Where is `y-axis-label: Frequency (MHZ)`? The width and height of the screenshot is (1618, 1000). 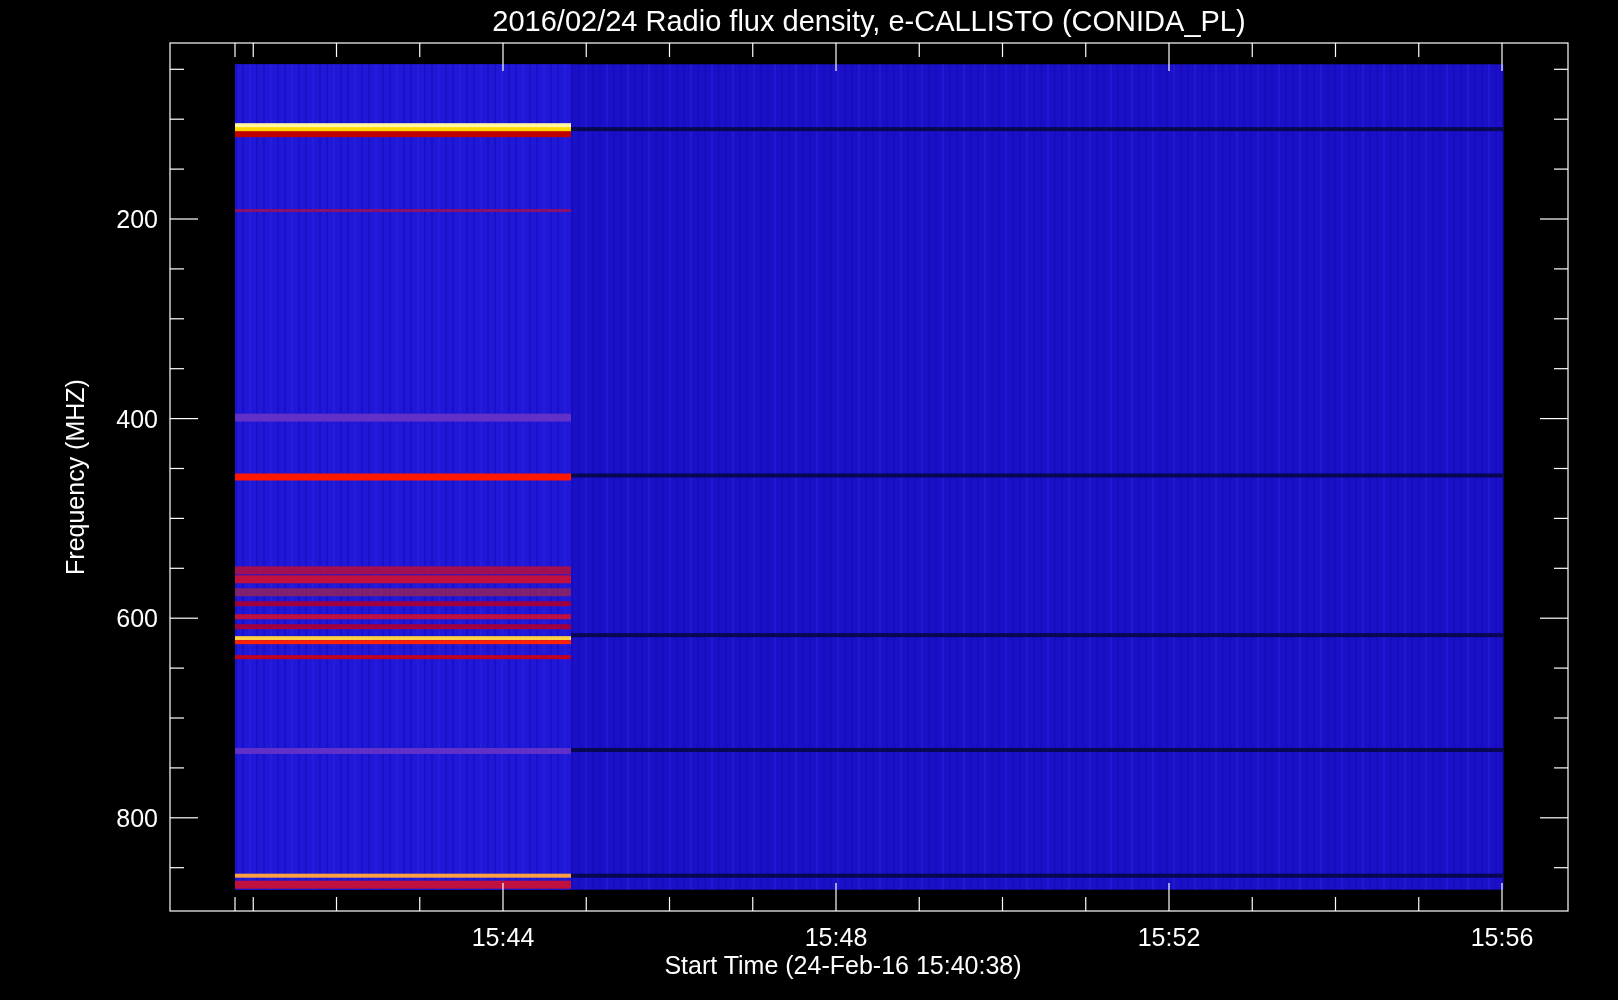 y-axis-label: Frequency (MHZ) is located at coordinates (75, 477).